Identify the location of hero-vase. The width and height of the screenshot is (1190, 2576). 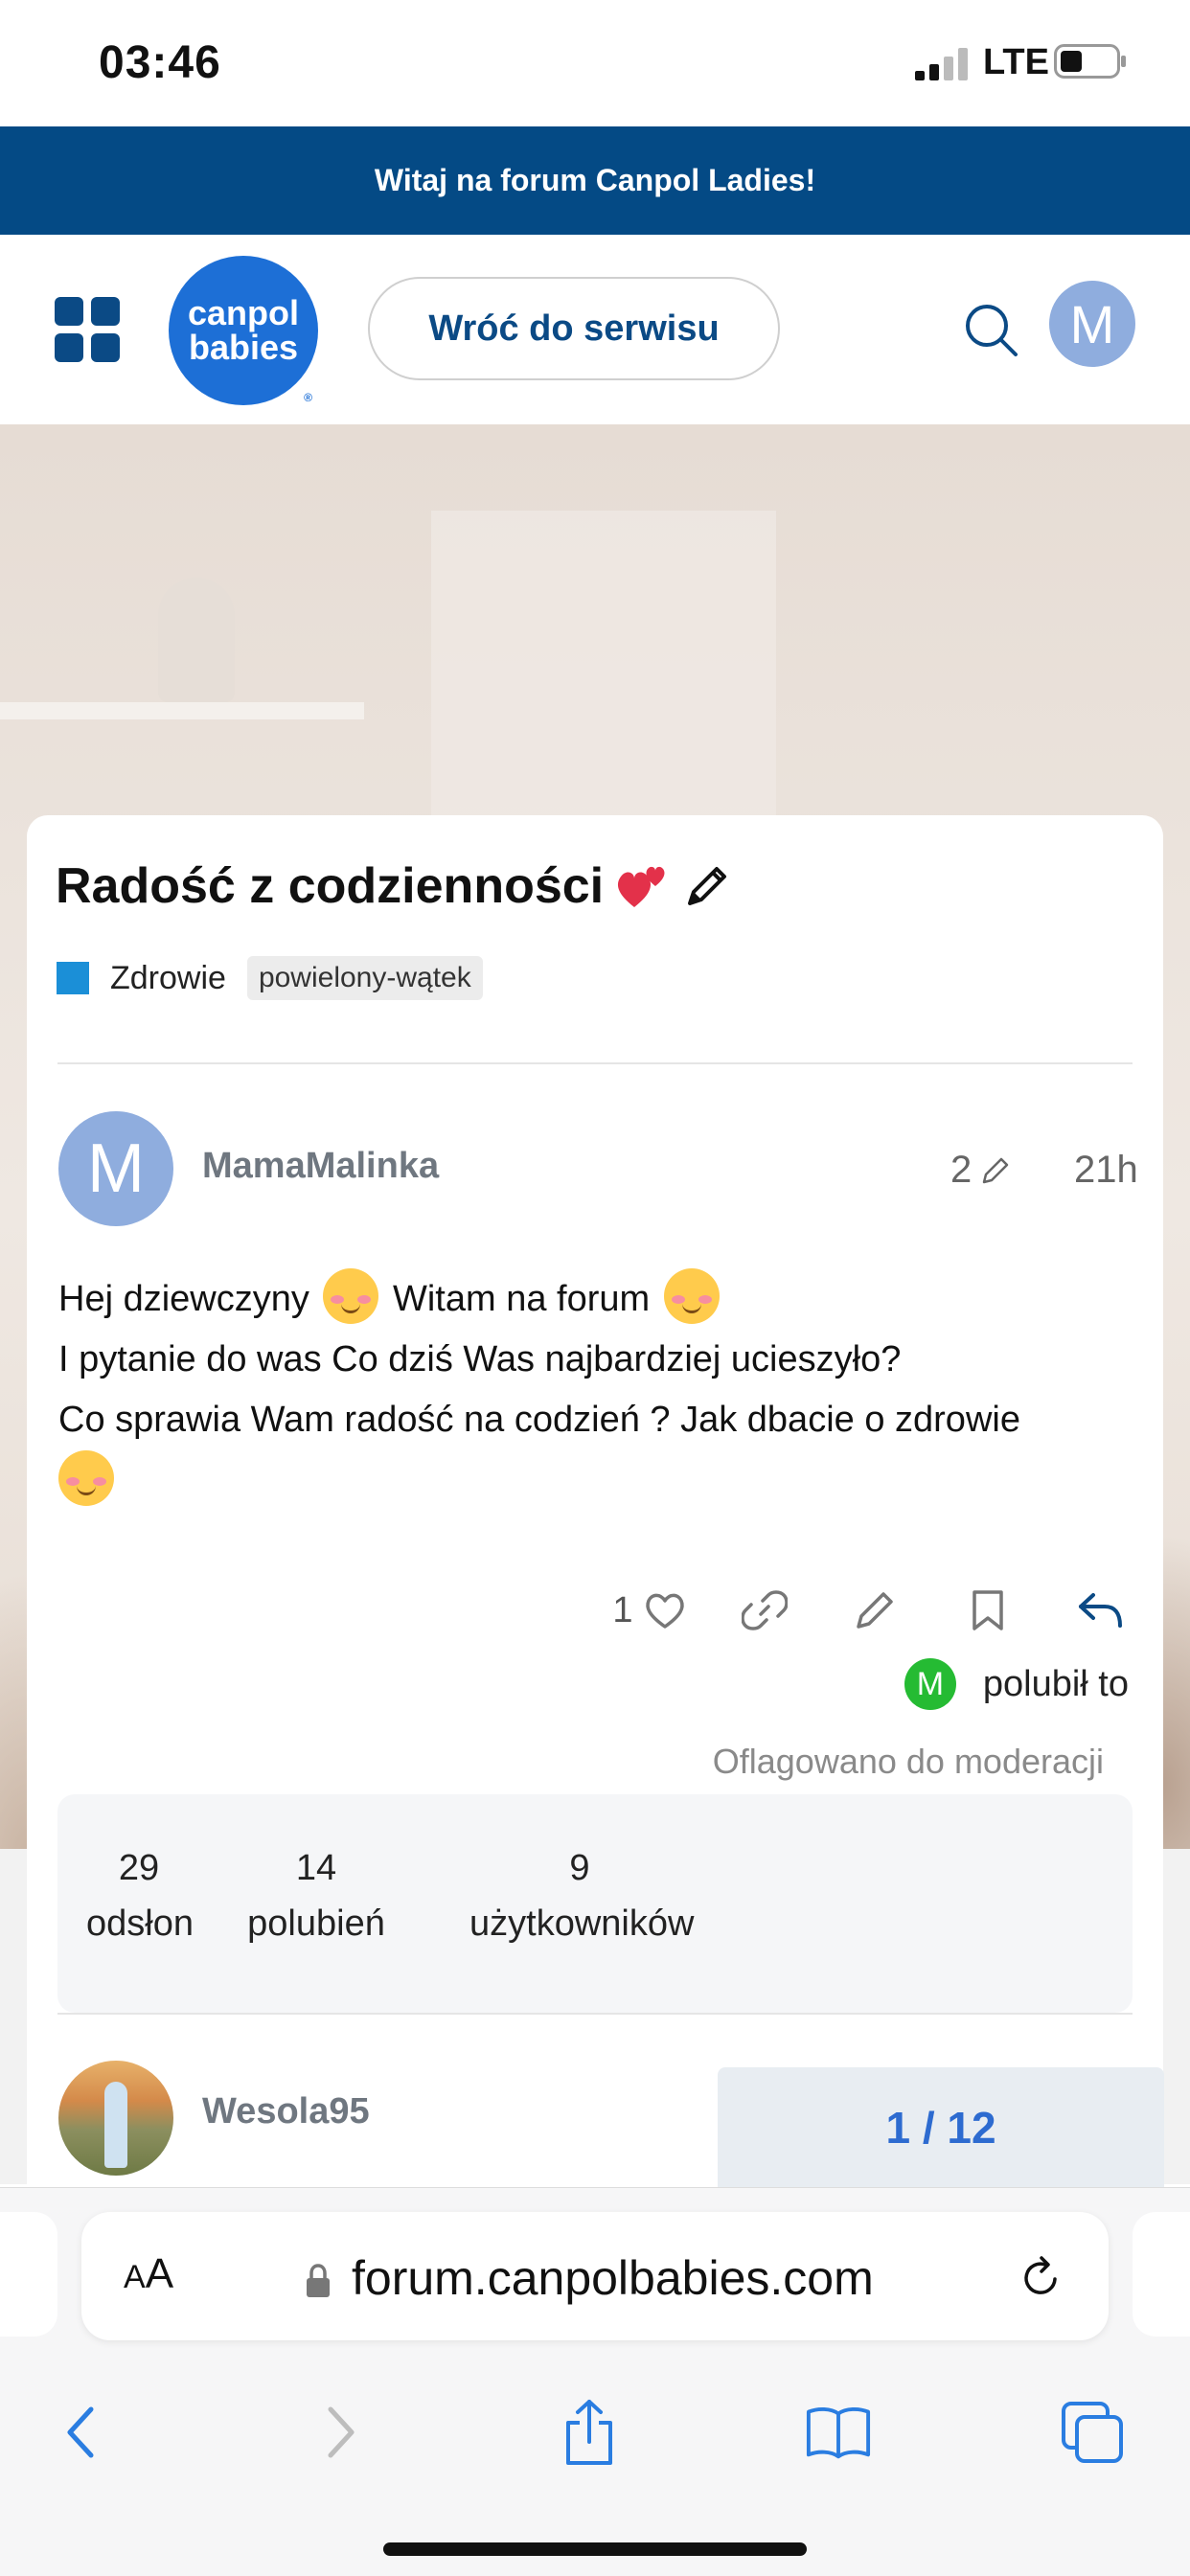
(197, 640).